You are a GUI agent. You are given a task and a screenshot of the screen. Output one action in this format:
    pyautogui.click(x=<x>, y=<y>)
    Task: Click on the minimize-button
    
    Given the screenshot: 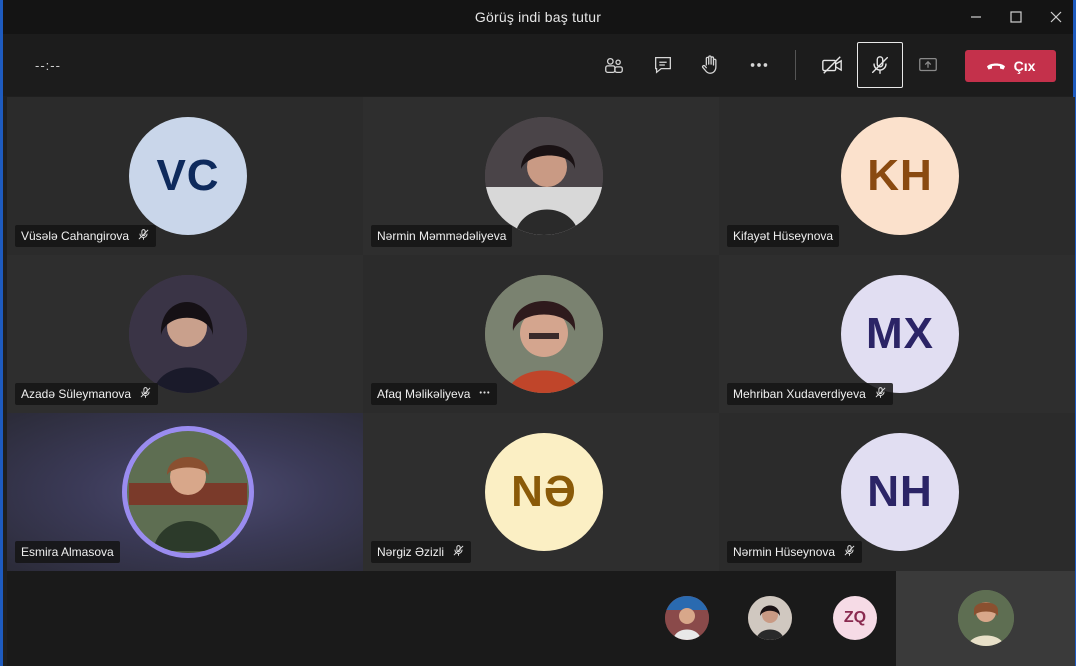 What is the action you would take?
    pyautogui.click(x=976, y=17)
    